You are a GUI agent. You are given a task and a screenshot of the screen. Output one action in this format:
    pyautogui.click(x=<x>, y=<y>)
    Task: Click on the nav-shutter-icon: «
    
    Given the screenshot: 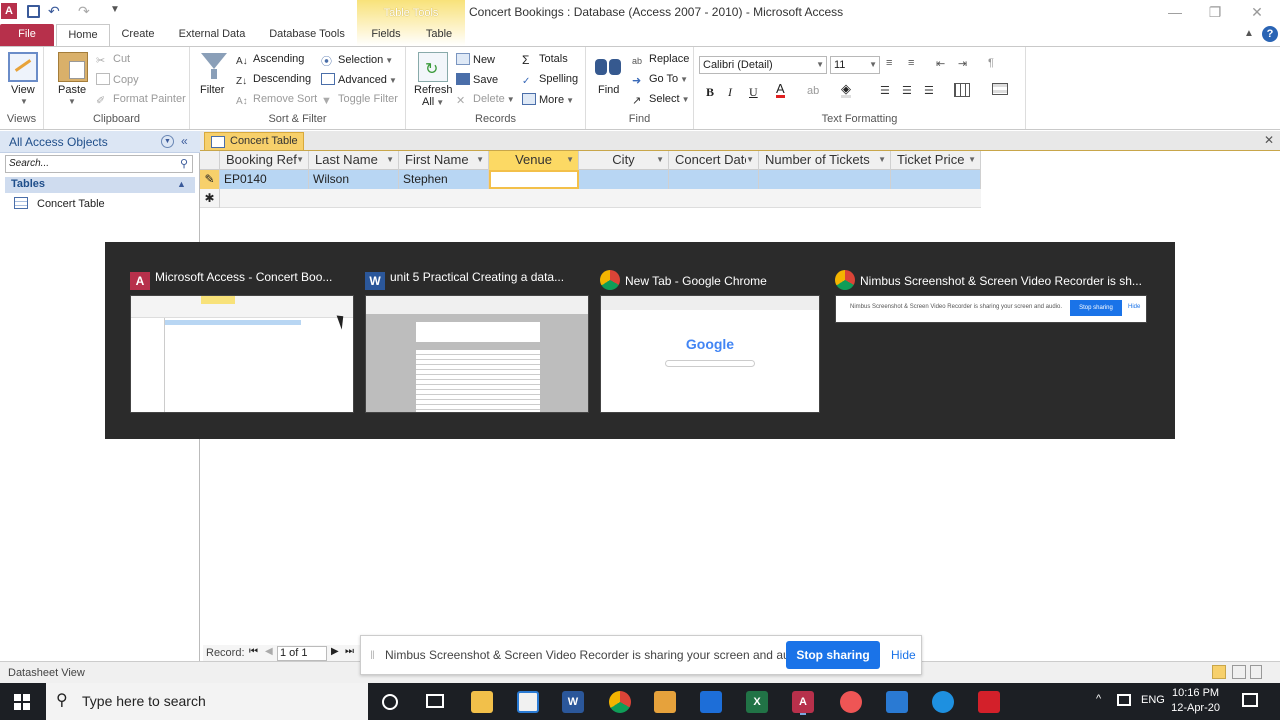 What is the action you would take?
    pyautogui.click(x=184, y=141)
    